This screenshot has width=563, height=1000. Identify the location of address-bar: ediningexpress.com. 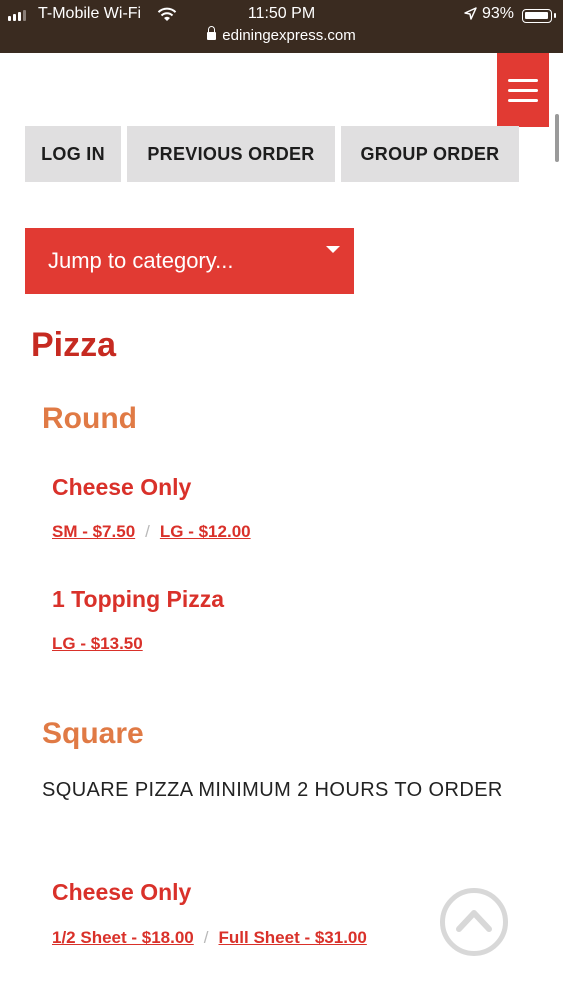
(281, 35).